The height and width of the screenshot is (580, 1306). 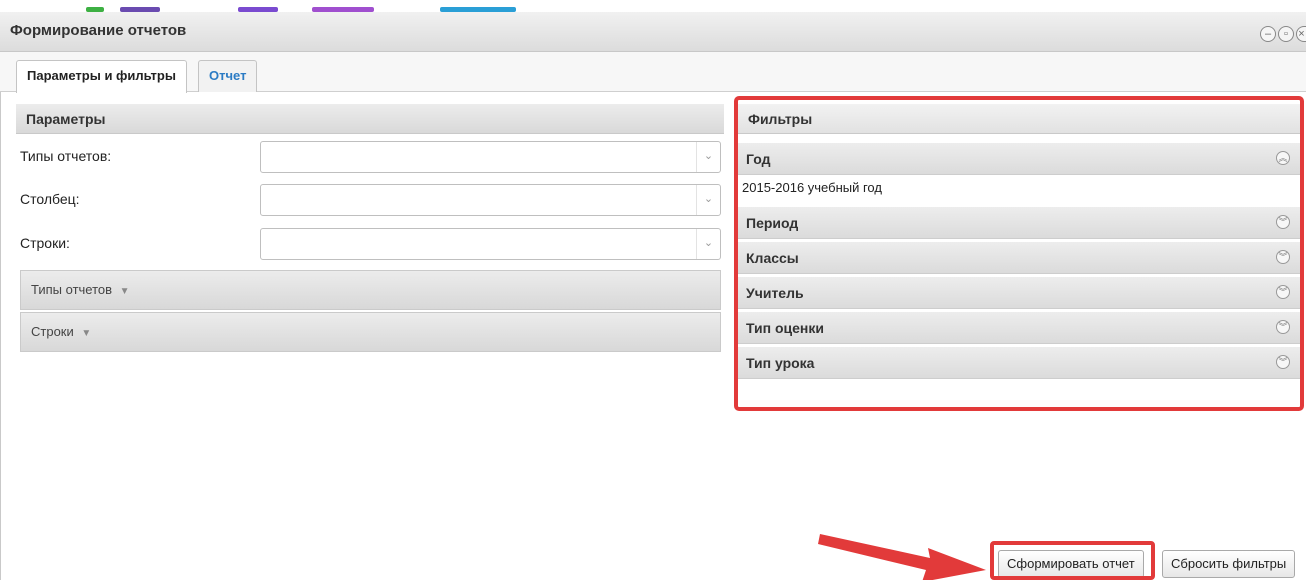 I want to click on filter-year-label: Год, so click(x=758, y=159).